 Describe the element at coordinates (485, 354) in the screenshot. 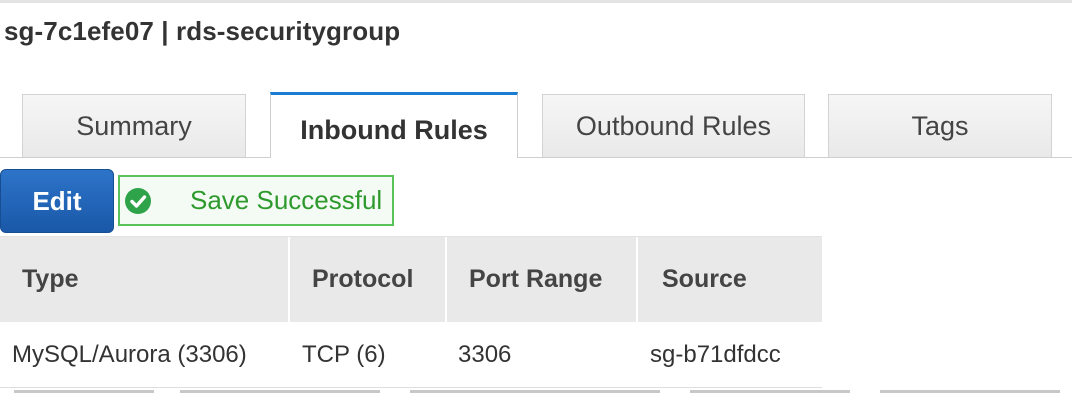

I see `cell-port-range: 3306` at that location.